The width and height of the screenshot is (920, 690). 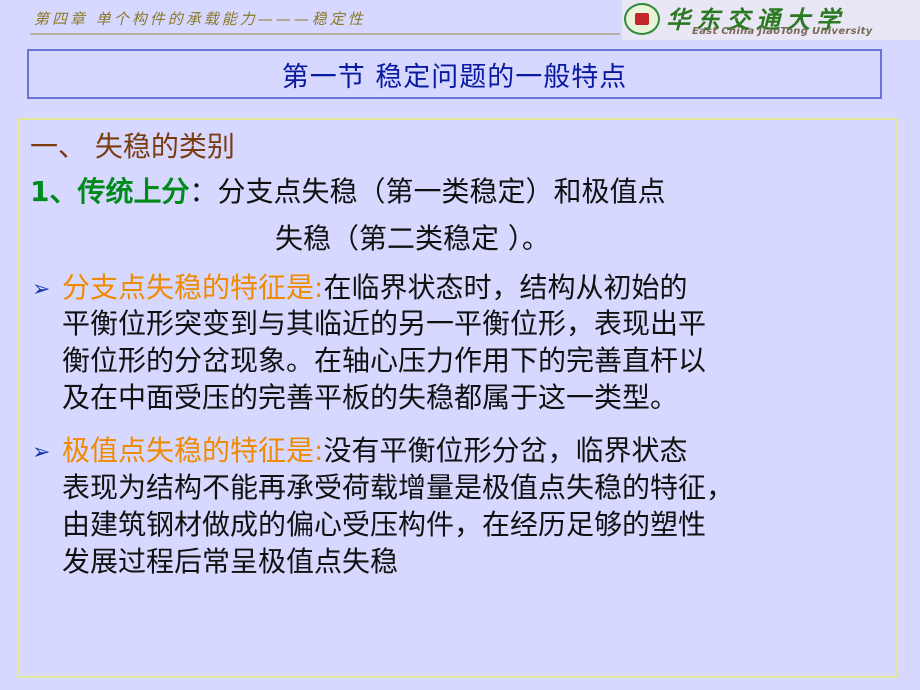 I want to click on bullet2-label: 极值点失稳的特征是:, so click(x=193, y=450).